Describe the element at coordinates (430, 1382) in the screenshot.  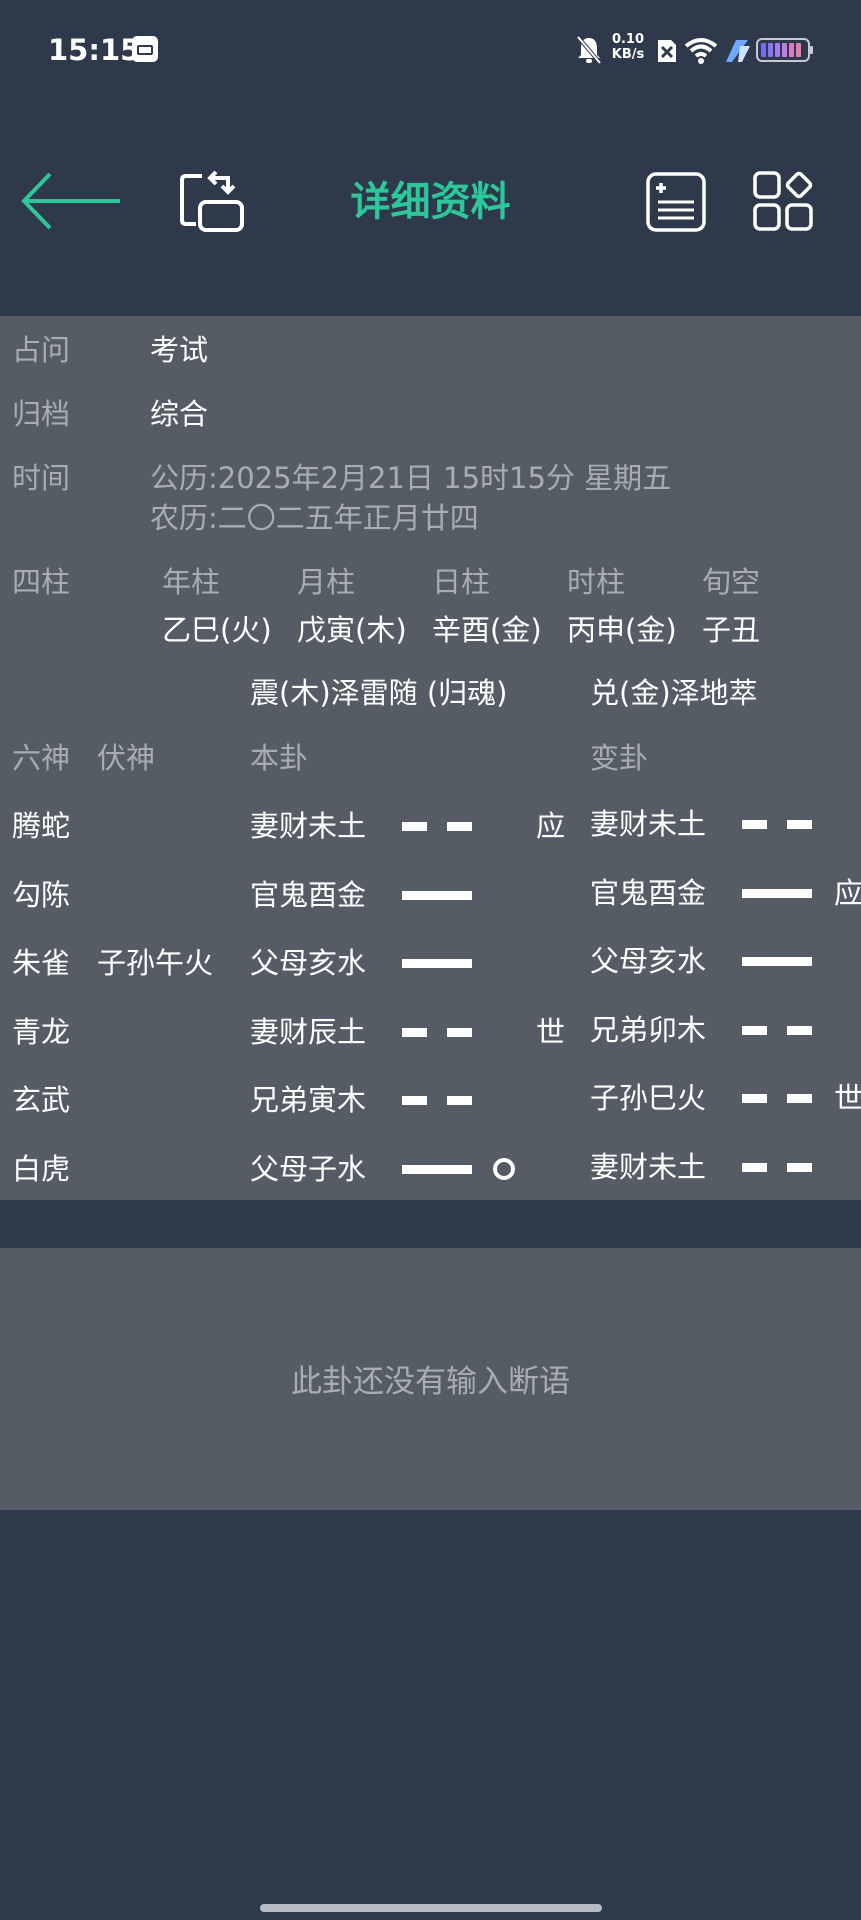
I see `empty-judgement-text: 此卦还没有输入断语` at that location.